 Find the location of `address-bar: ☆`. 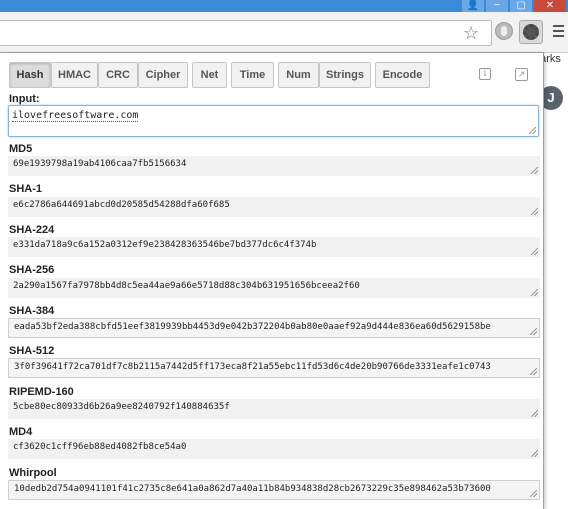

address-bar: ☆ is located at coordinates (246, 33).